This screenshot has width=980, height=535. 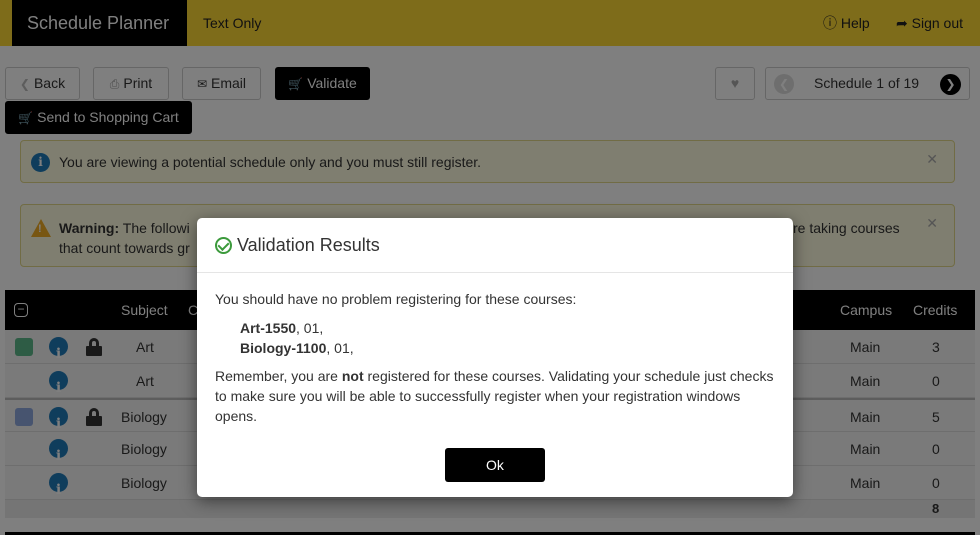 What do you see at coordinates (507, 328) in the screenshot?
I see `course-item: Art-1550, 01,` at bounding box center [507, 328].